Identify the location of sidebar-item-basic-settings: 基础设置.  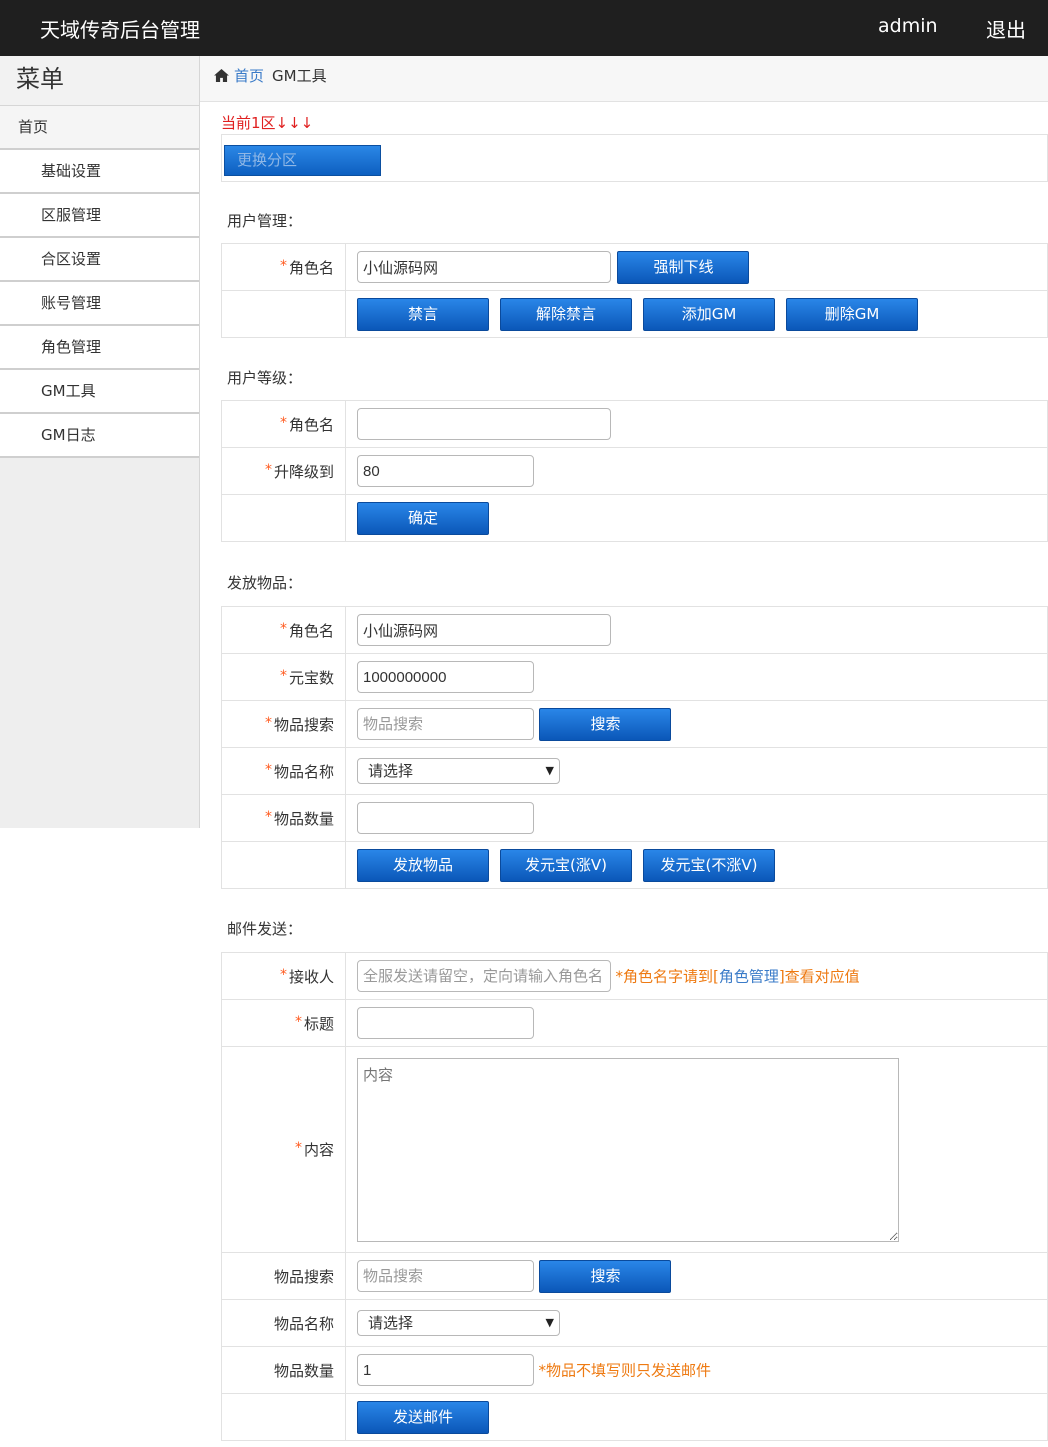
(99, 172).